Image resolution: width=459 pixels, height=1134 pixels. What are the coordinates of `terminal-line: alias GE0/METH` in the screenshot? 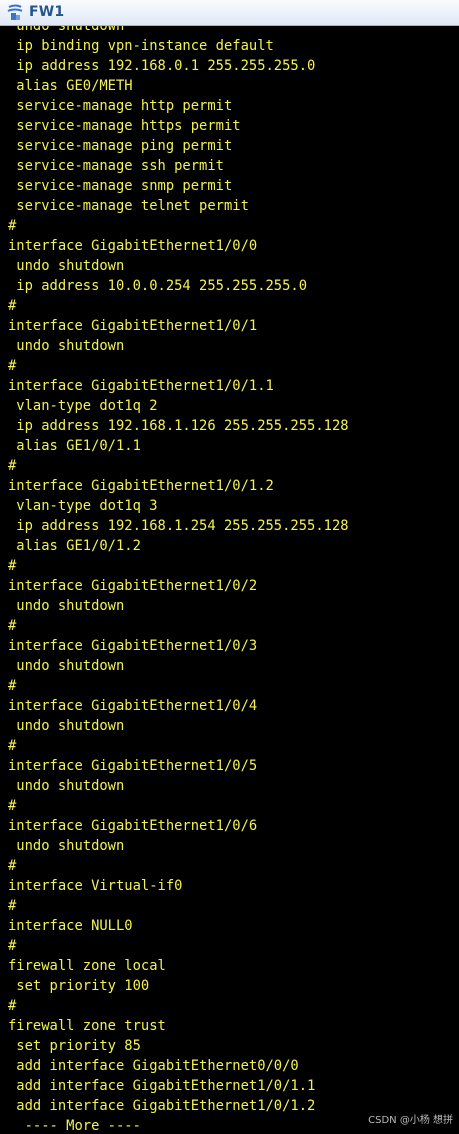 It's located at (70, 86).